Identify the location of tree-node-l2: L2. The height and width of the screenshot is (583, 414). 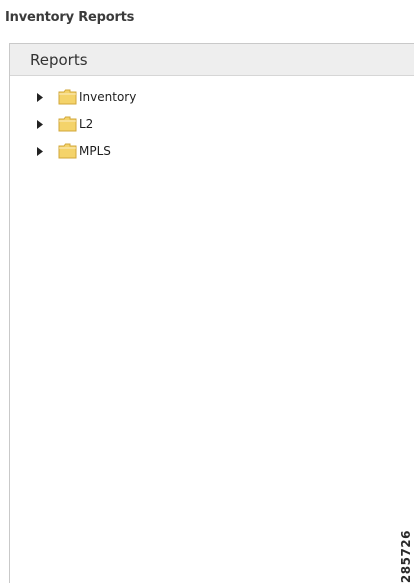
(212, 124).